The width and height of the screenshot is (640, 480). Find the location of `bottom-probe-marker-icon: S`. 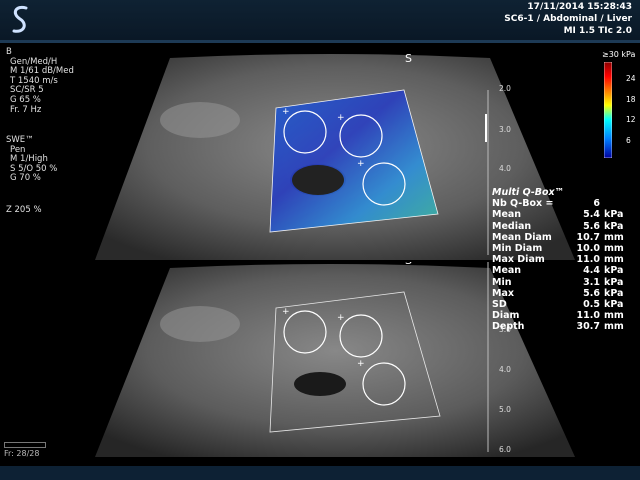

bottom-probe-marker-icon: S is located at coordinates (408, 264).